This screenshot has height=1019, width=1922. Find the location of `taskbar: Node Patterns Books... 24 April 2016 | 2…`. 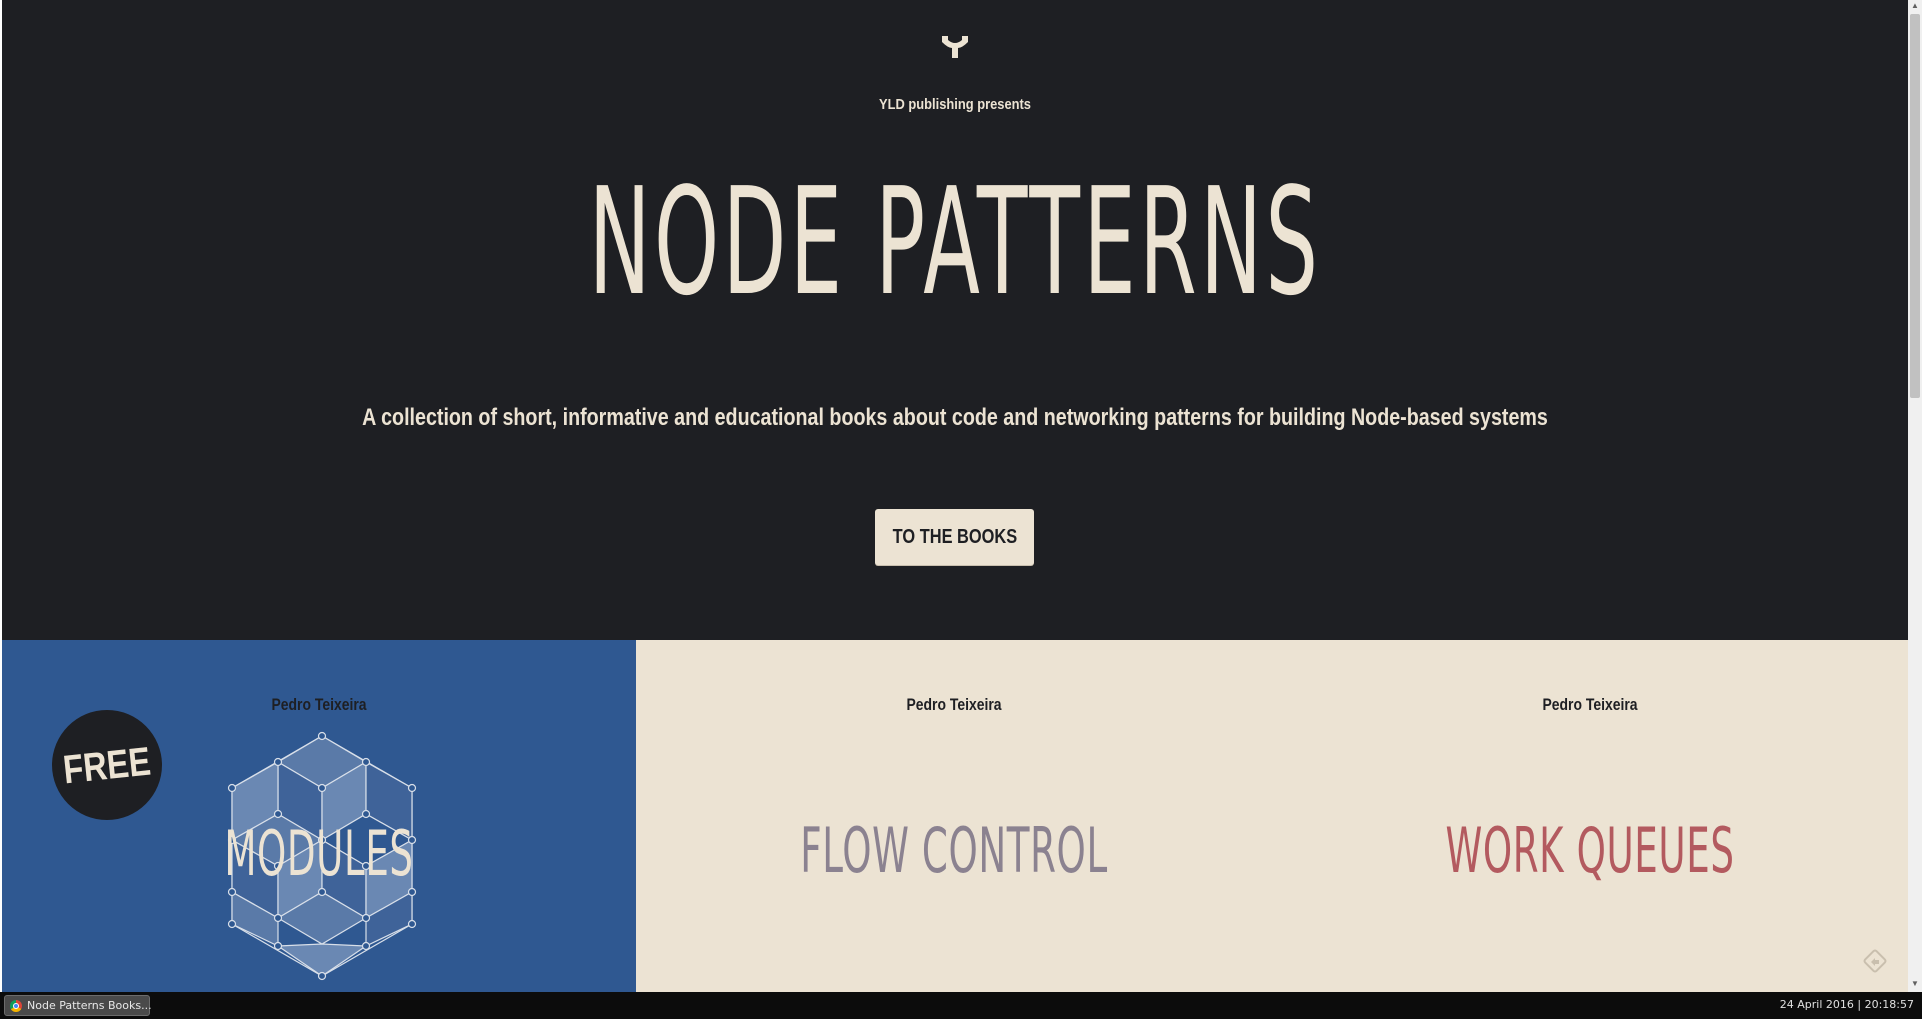

taskbar: Node Patterns Books... 24 April 2016 | 2… is located at coordinates (961, 1005).